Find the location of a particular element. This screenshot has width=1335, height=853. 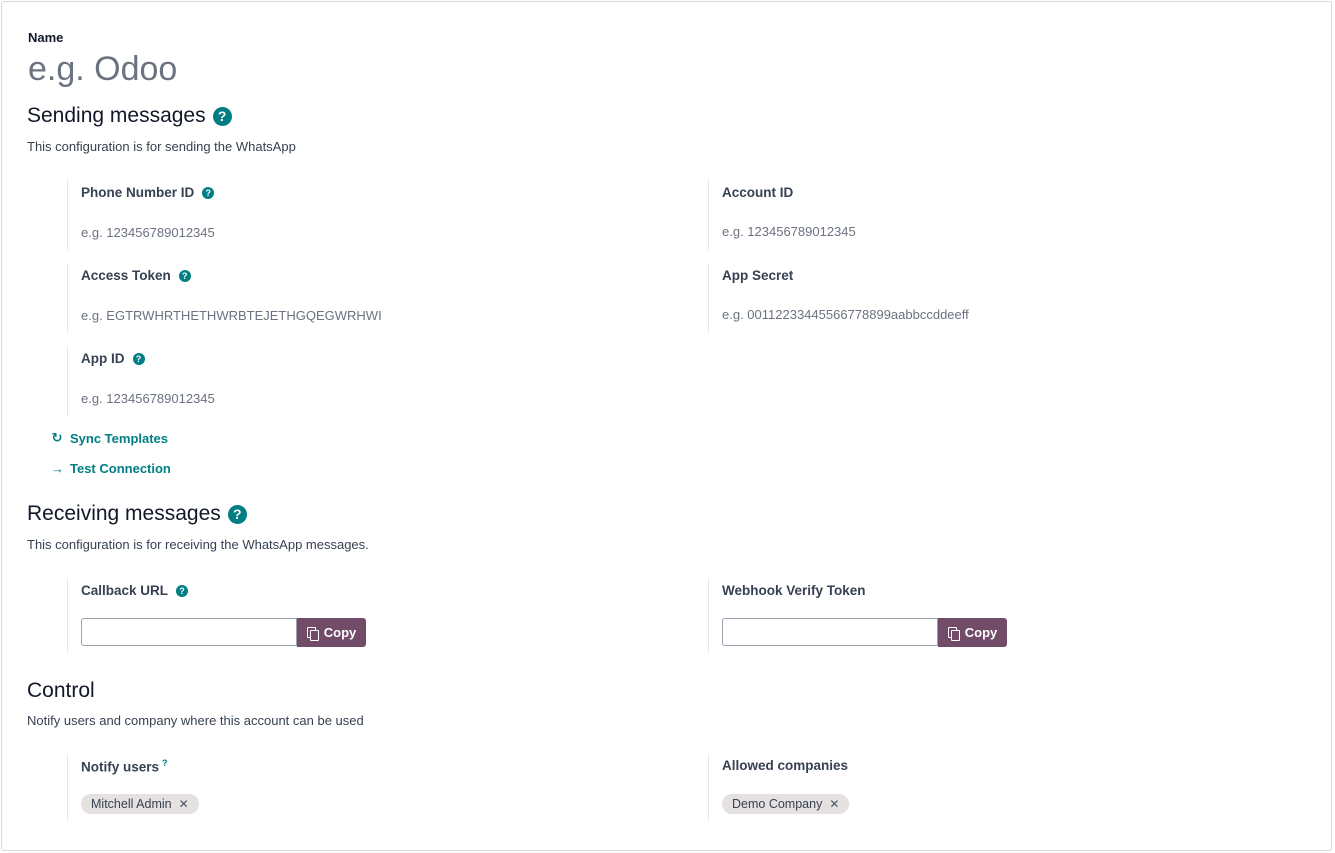

tag-demo-company: Demo Company ✕ is located at coordinates (786, 804).